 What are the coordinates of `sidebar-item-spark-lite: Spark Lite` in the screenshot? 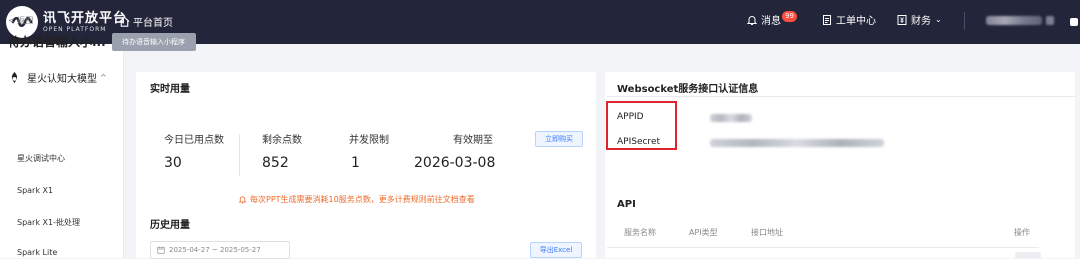 It's located at (37, 252).